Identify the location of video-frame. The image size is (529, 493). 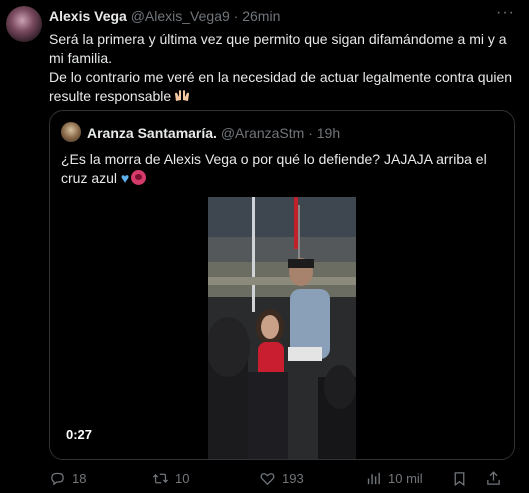
(282, 328).